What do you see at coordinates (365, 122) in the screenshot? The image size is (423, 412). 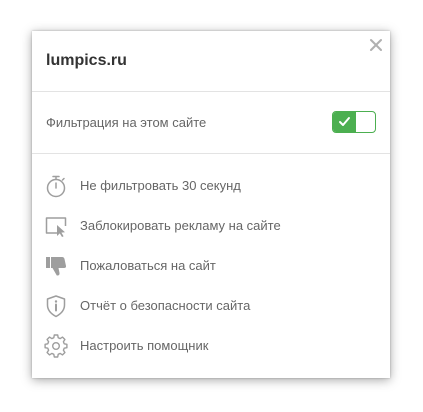 I see `toggle-knob` at bounding box center [365, 122].